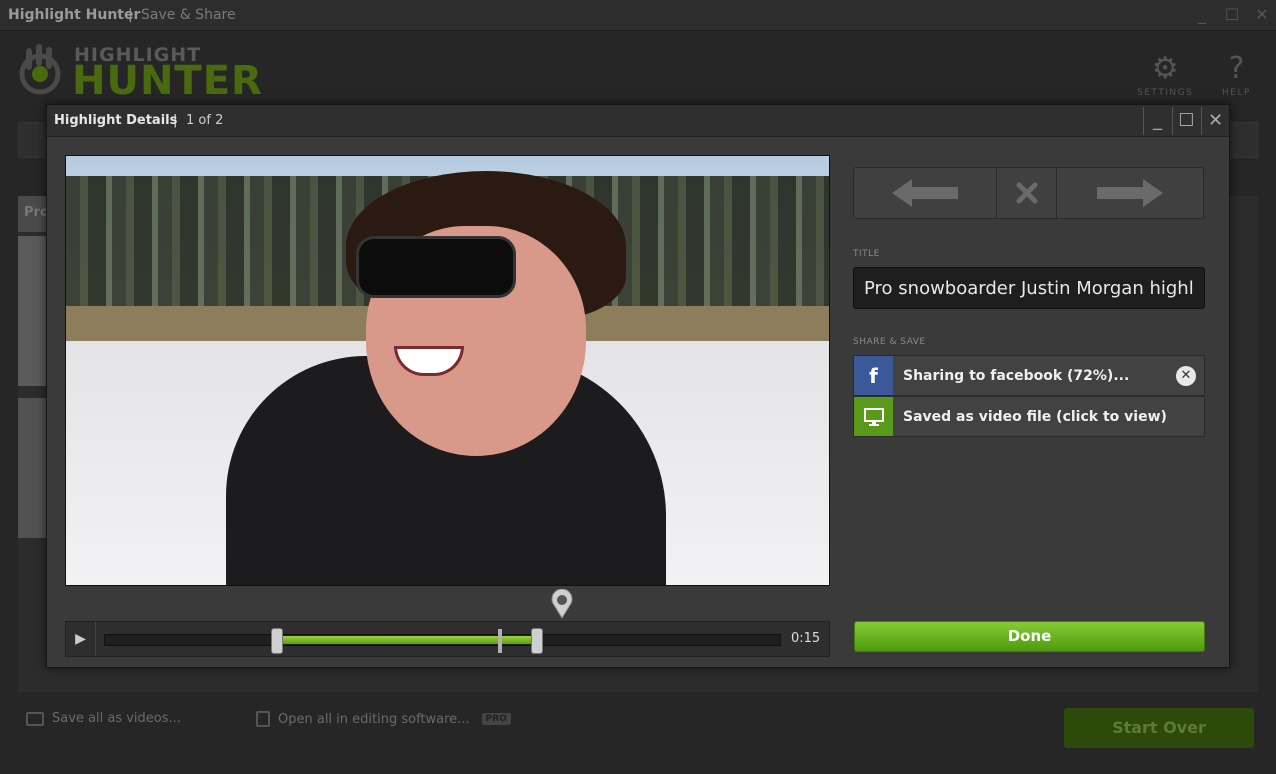 The image size is (1276, 774). What do you see at coordinates (1165, 93) in the screenshot?
I see `settings-label: SETTINGS` at bounding box center [1165, 93].